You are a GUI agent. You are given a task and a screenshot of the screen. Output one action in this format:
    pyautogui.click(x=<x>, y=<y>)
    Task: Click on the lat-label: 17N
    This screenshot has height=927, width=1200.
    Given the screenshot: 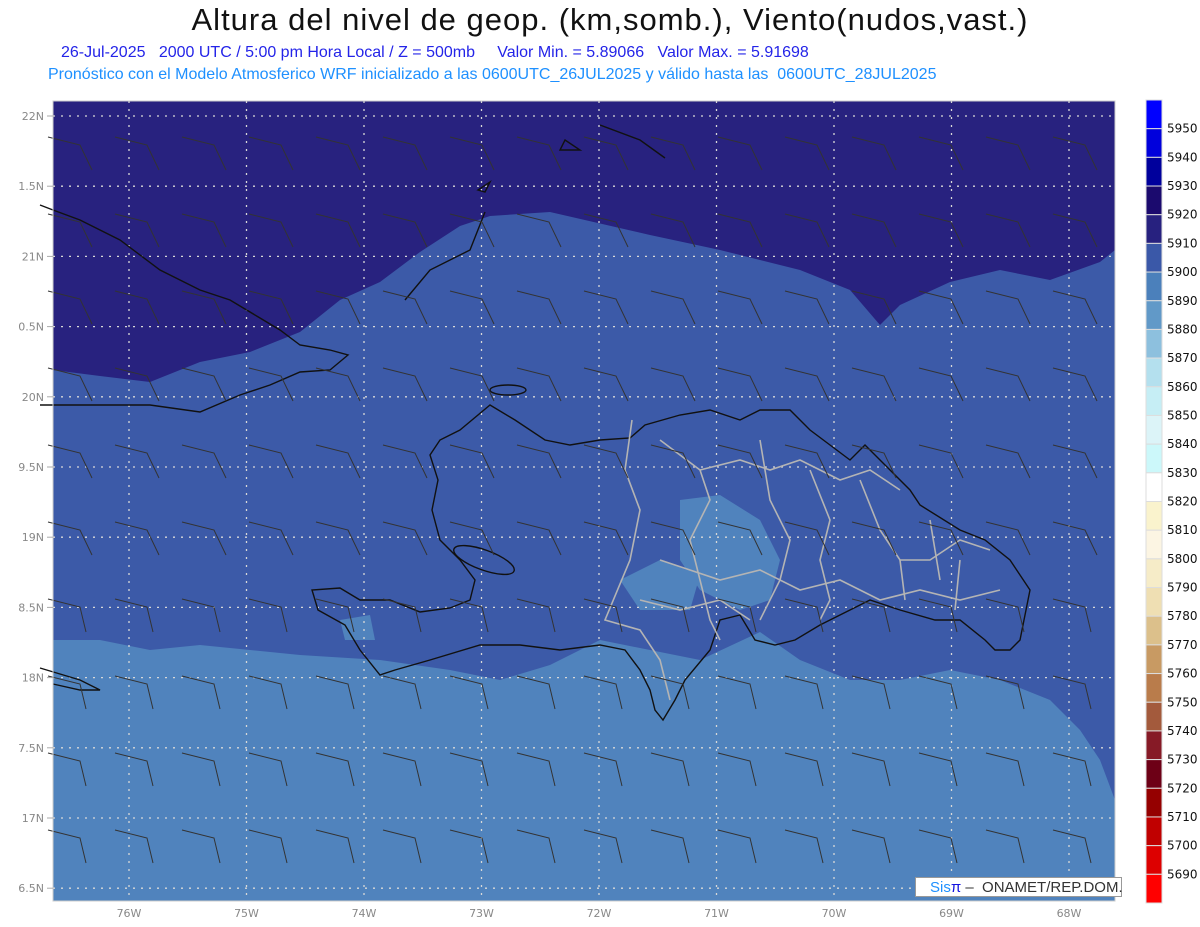 What is the action you would take?
    pyautogui.click(x=33, y=818)
    